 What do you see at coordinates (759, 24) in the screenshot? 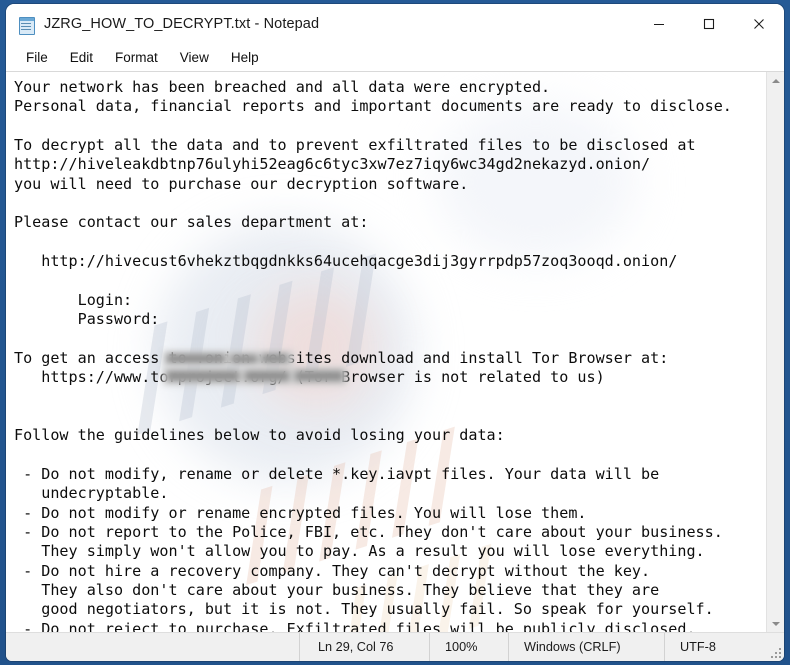
I see `close-button` at bounding box center [759, 24].